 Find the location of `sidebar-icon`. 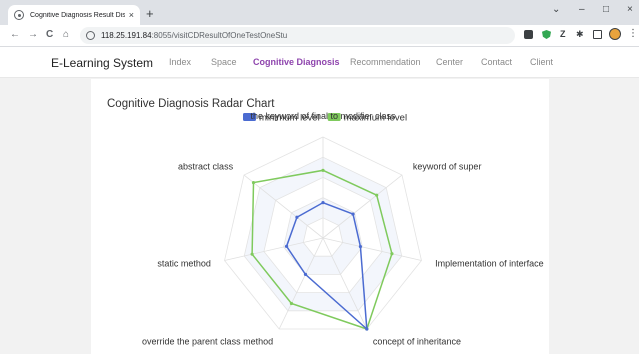

sidebar-icon is located at coordinates (597, 34).